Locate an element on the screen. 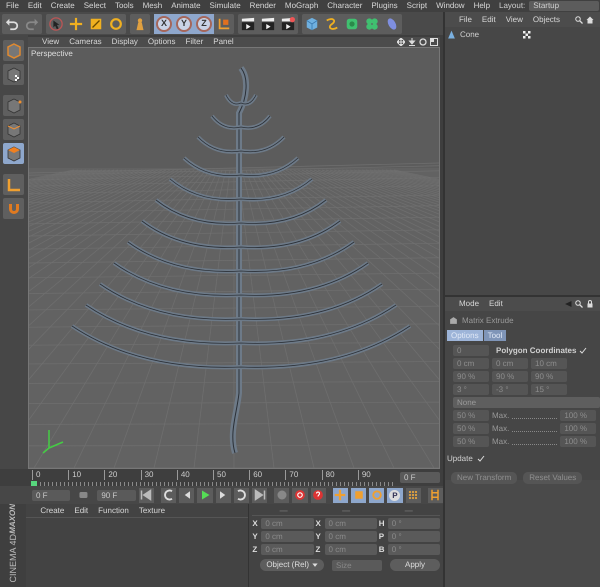  layout-dropdown: Startup is located at coordinates (564, 6).